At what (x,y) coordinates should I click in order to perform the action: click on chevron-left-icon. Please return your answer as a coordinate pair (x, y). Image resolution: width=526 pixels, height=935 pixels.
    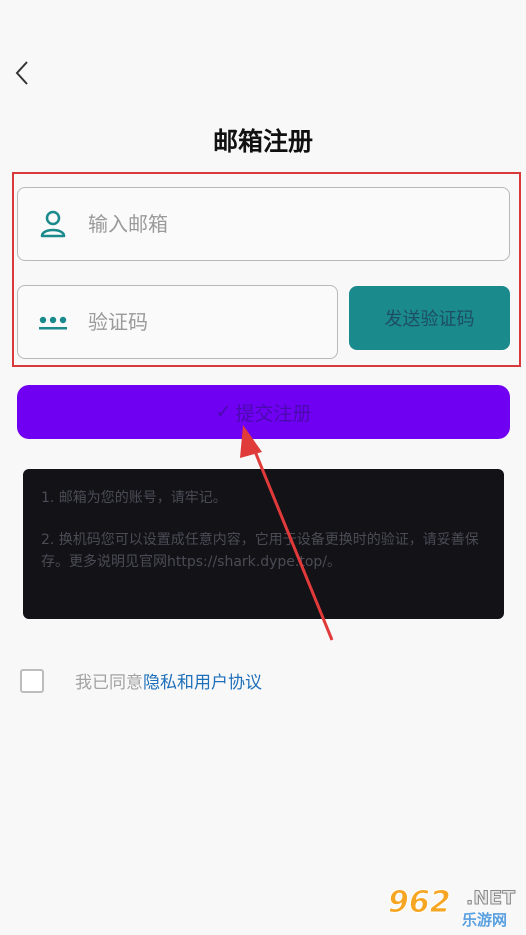
    Looking at the image, I should click on (21, 73).